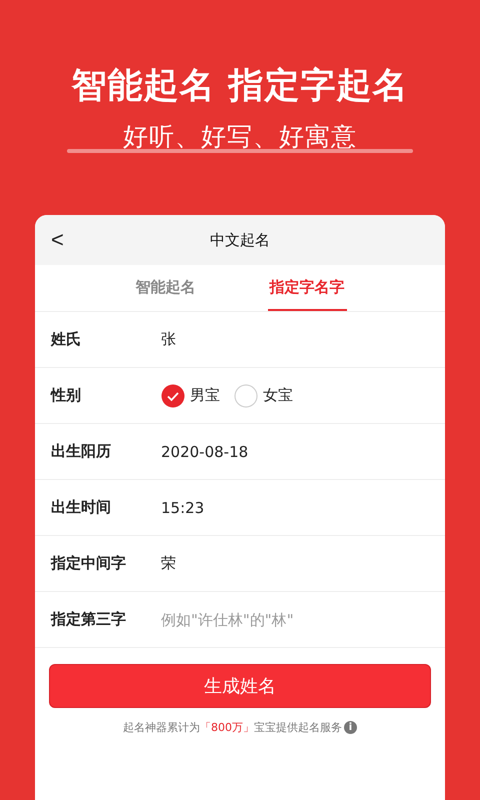 The height and width of the screenshot is (800, 480). I want to click on back-button: <, so click(57, 240).